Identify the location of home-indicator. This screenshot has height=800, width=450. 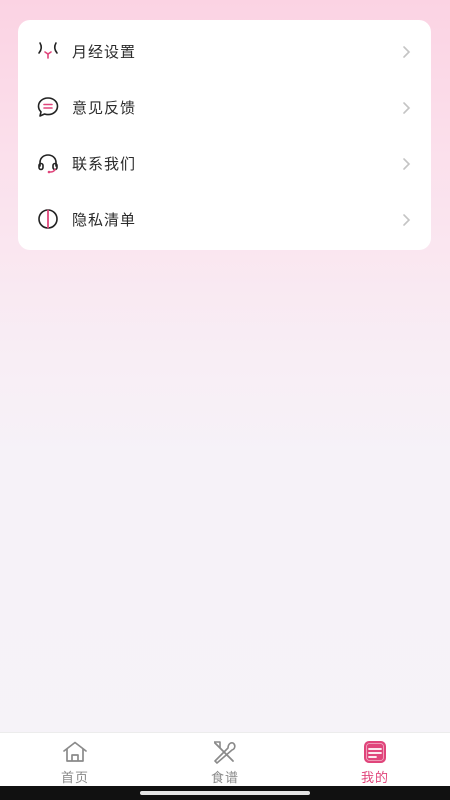
(225, 793).